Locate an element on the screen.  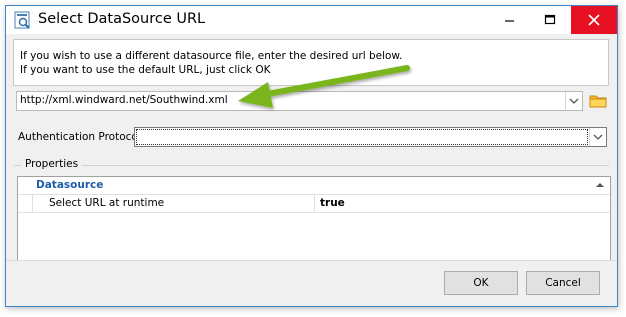
column-separator is located at coordinates (314, 203).